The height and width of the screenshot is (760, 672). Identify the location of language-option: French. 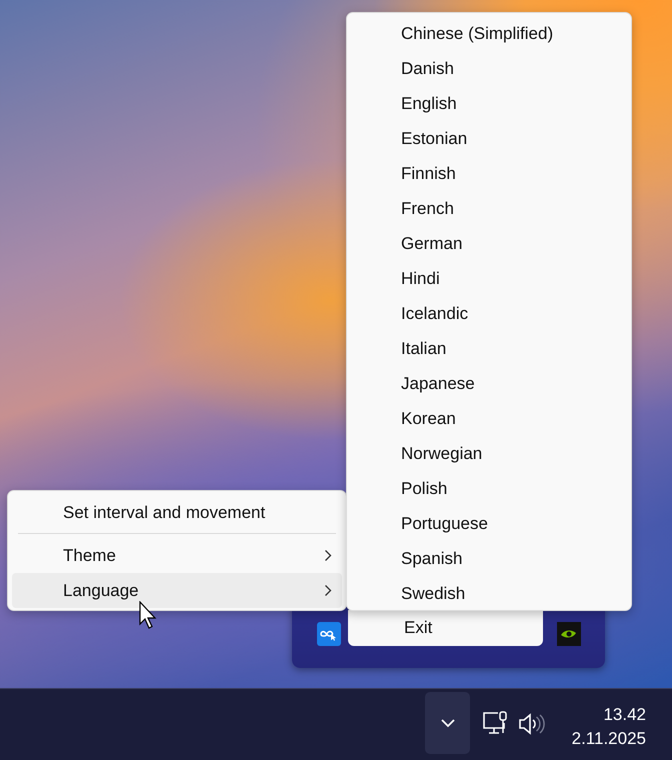
(489, 208).